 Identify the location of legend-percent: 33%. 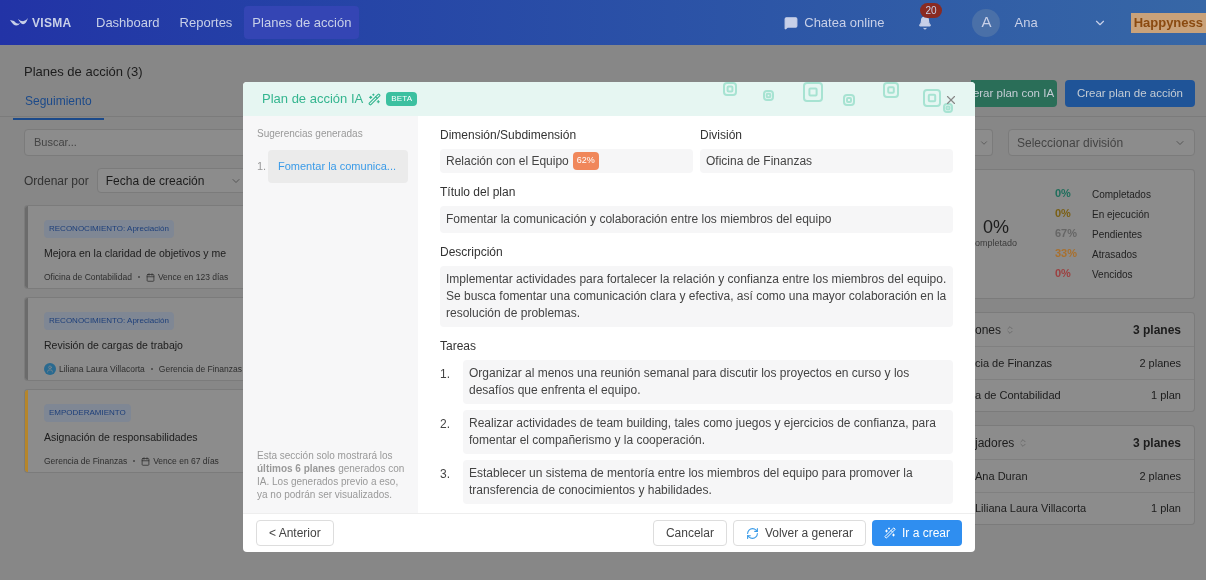
(1067, 253).